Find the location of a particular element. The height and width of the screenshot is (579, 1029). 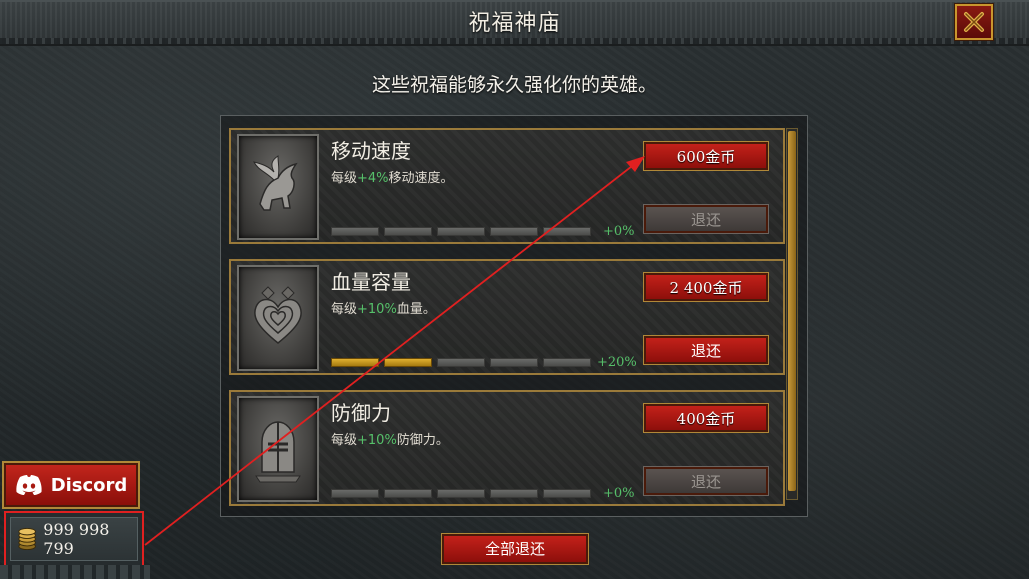

title-bar-ornament is located at coordinates (514, 41).